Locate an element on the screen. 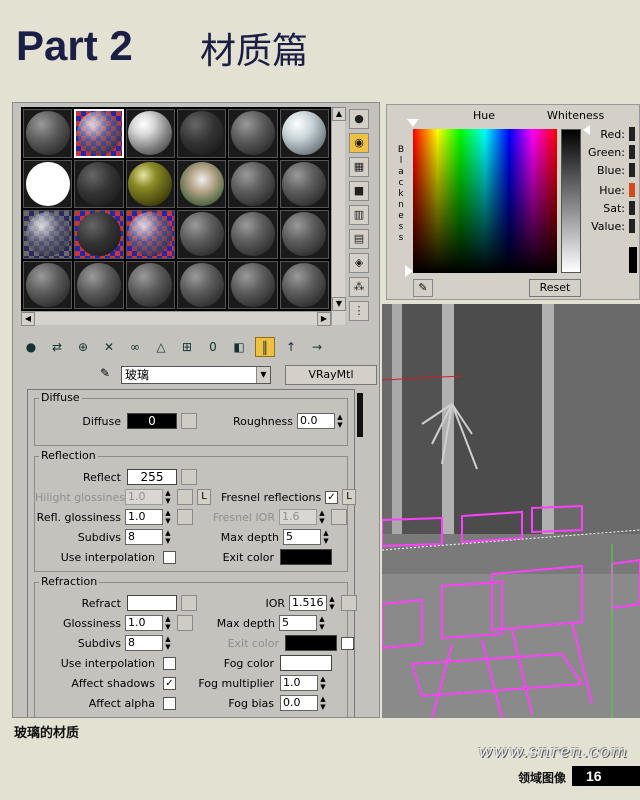 The image size is (640, 800). blue-slider is located at coordinates (632, 170).